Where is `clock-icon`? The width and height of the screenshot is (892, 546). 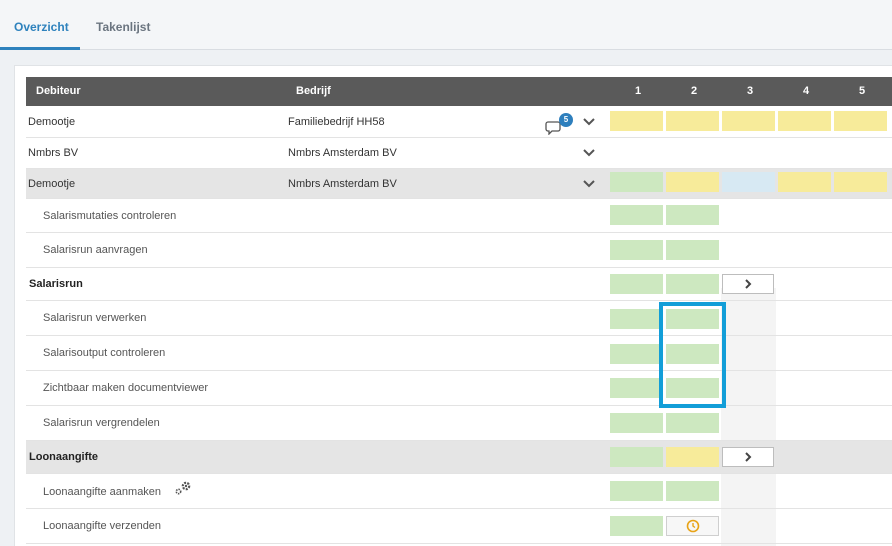
clock-icon is located at coordinates (693, 526).